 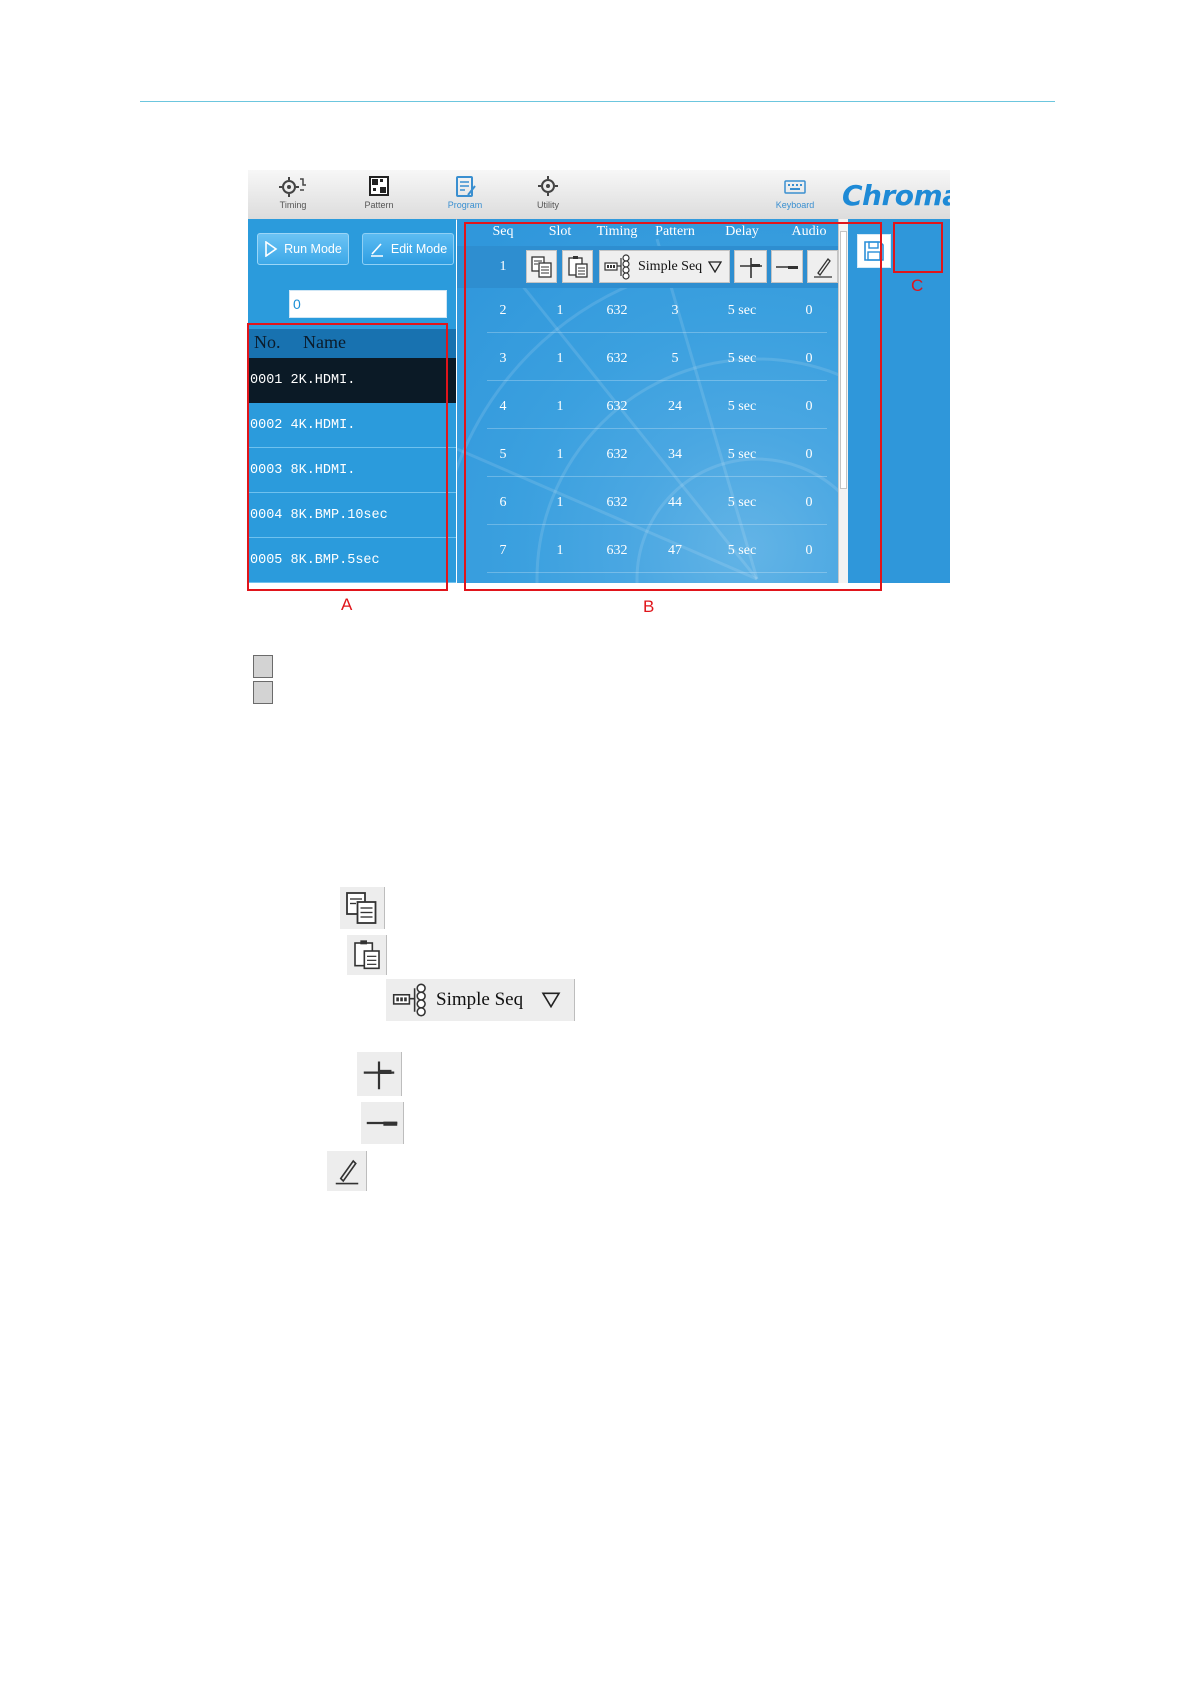 I want to click on edit-mode-label: Edit Mode, so click(x=419, y=249).